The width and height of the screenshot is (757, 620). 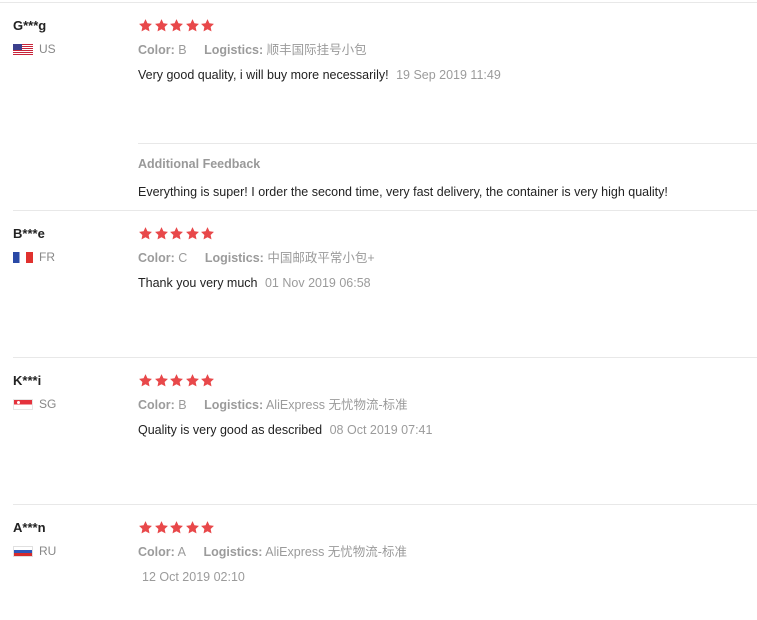 What do you see at coordinates (68, 539) in the screenshot?
I see `reviewer-info: A***n RU` at bounding box center [68, 539].